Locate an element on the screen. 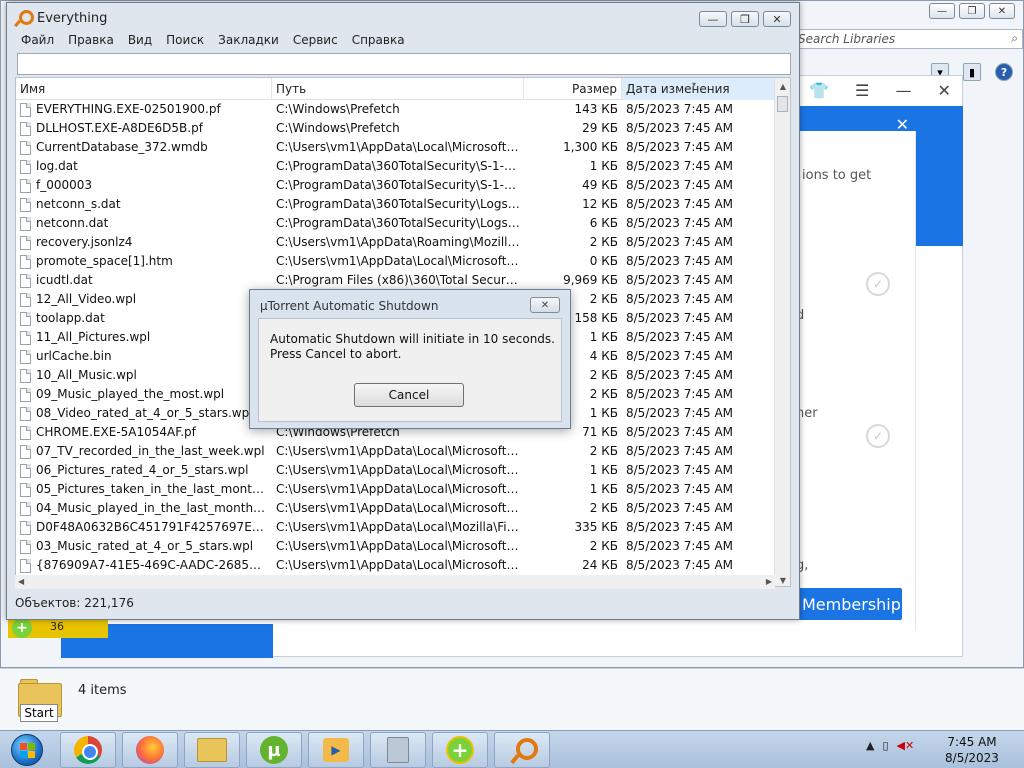 This screenshot has width=1024, height=768. scroll-thumb is located at coordinates (782, 104).